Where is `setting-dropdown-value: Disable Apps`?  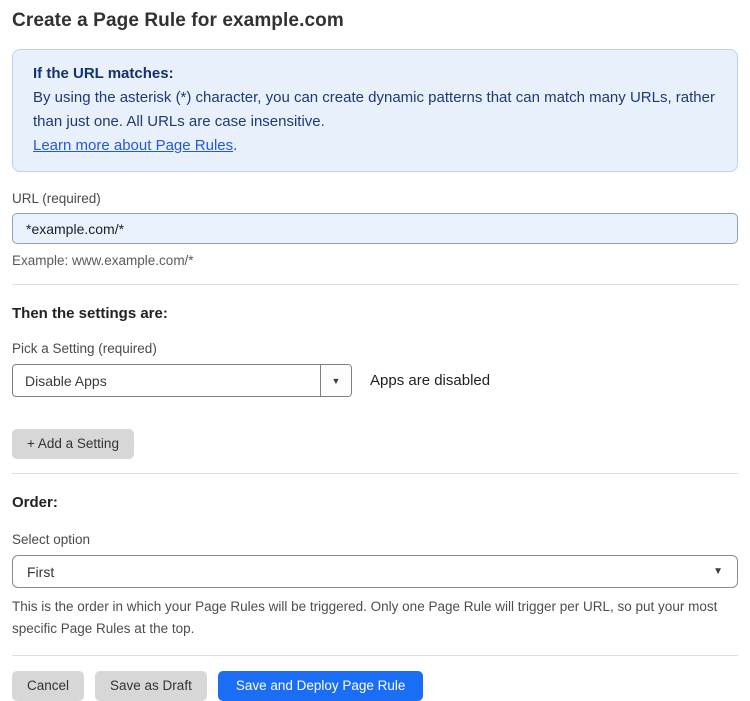
setting-dropdown-value: Disable Apps is located at coordinates (66, 380).